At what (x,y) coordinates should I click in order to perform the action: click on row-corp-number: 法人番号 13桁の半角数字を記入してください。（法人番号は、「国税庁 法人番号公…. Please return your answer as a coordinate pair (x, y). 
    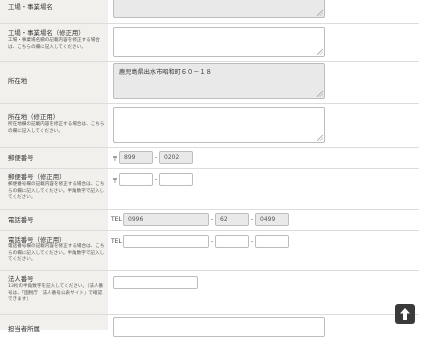
    Looking at the image, I should click on (209, 293).